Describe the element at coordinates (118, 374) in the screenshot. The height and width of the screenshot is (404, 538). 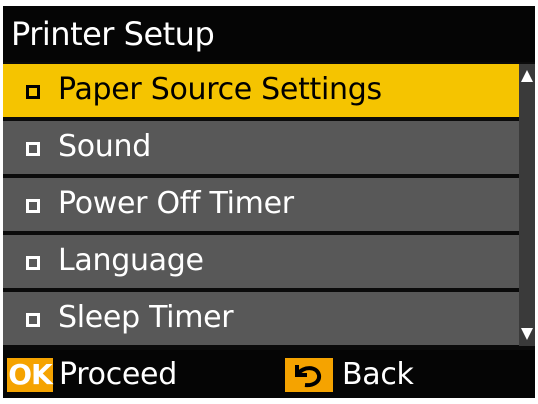
I see `proceed-label: Proceed` at that location.